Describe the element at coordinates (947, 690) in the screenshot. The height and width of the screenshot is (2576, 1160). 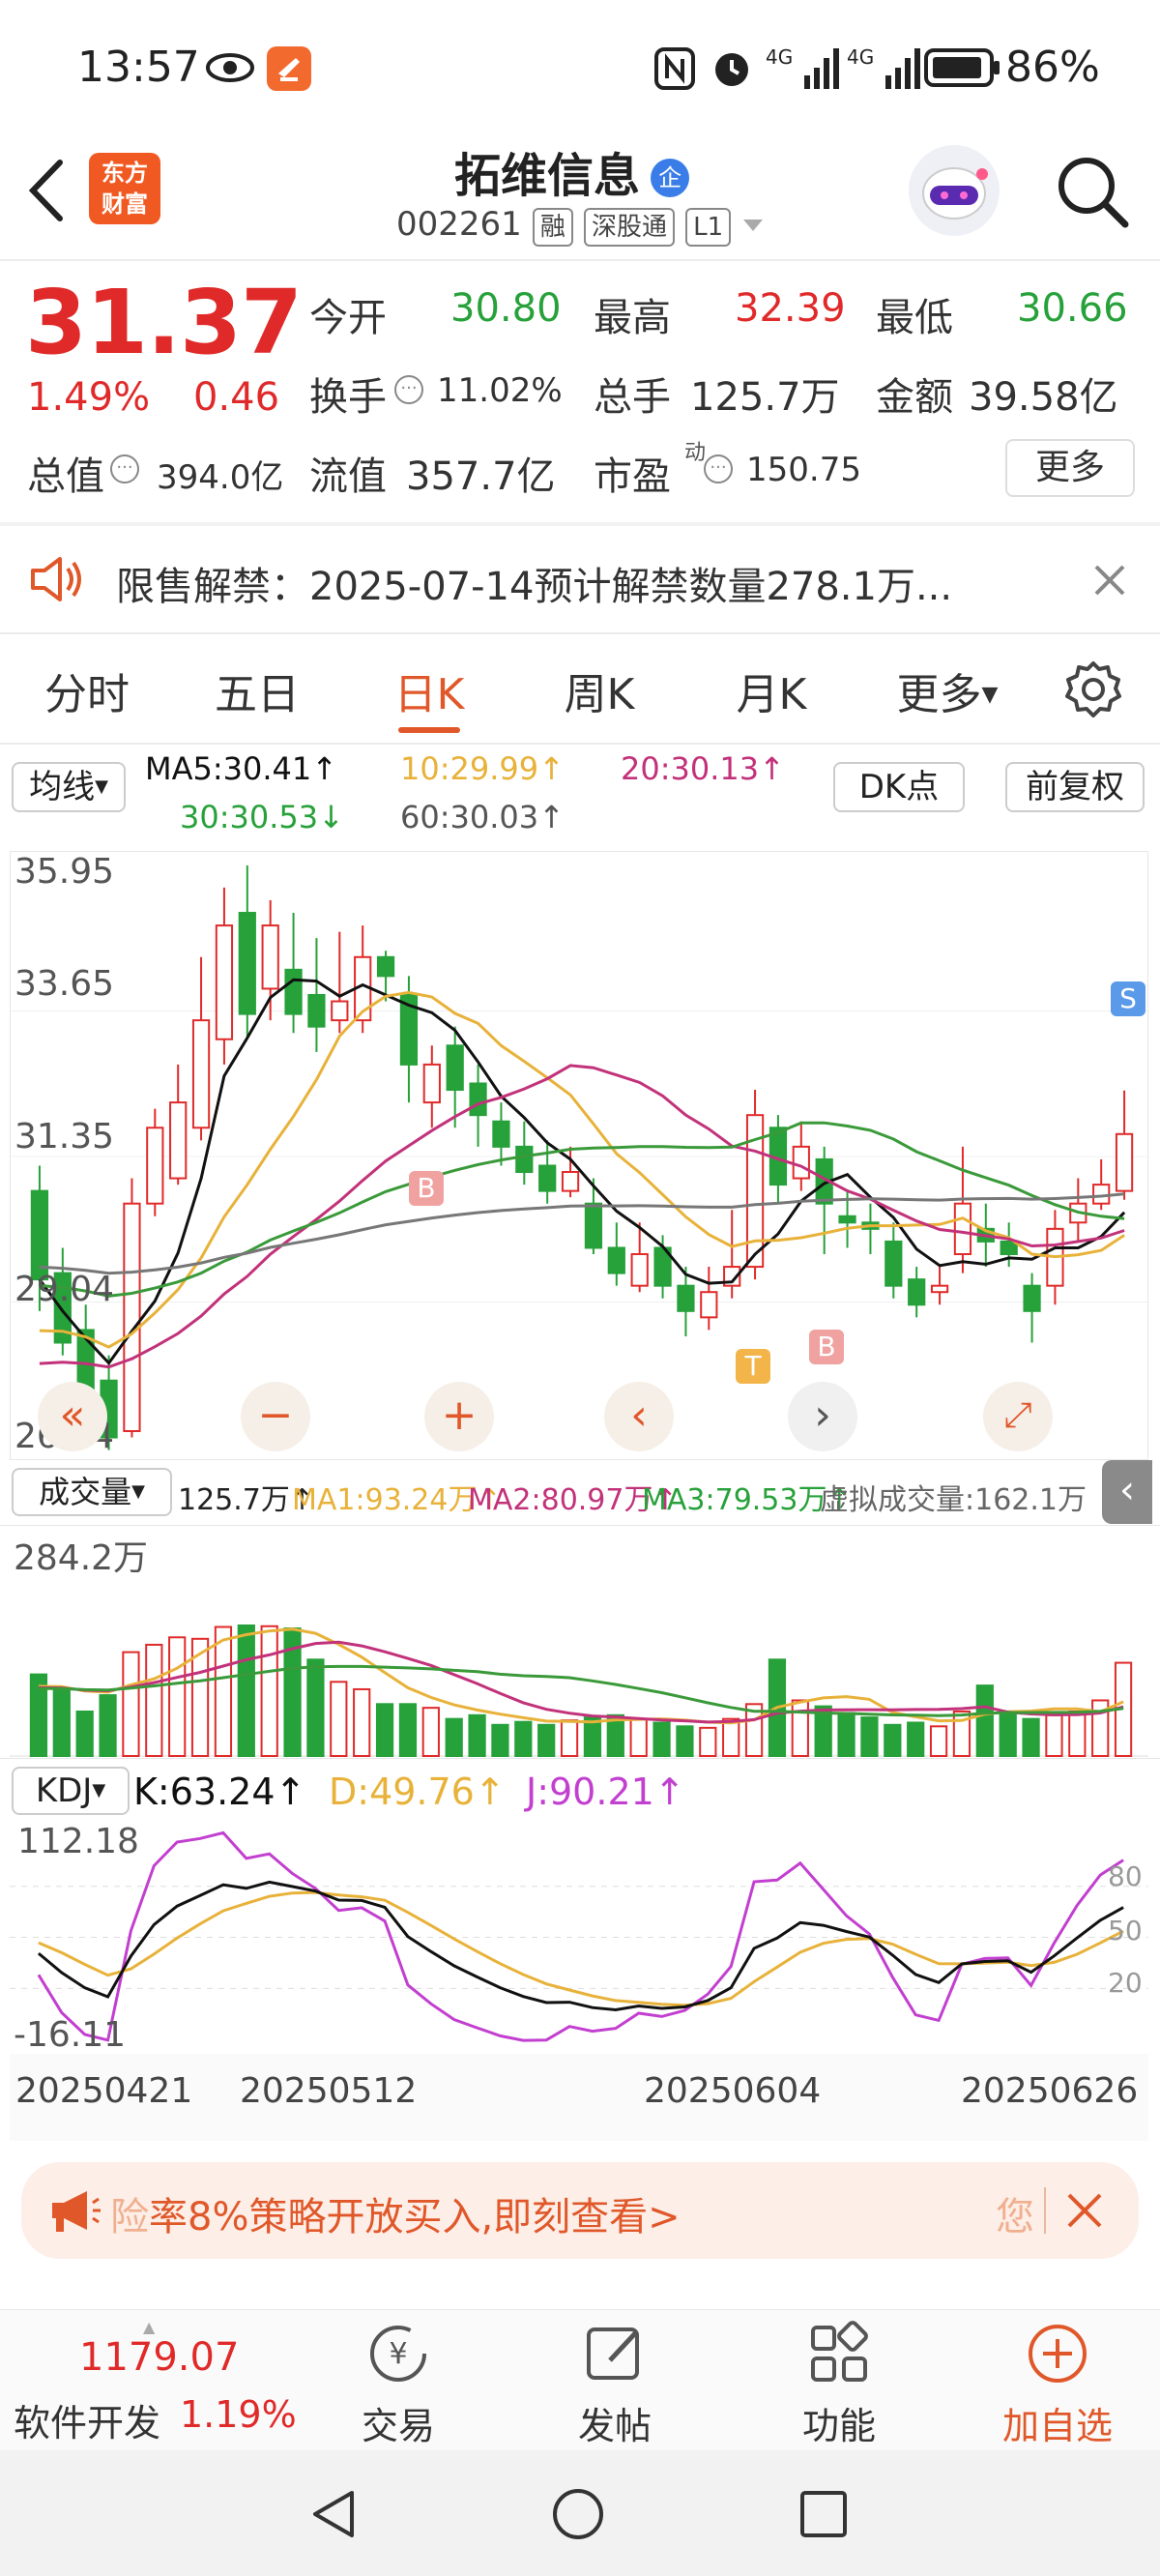
I see `tab-more: 更多▼` at that location.